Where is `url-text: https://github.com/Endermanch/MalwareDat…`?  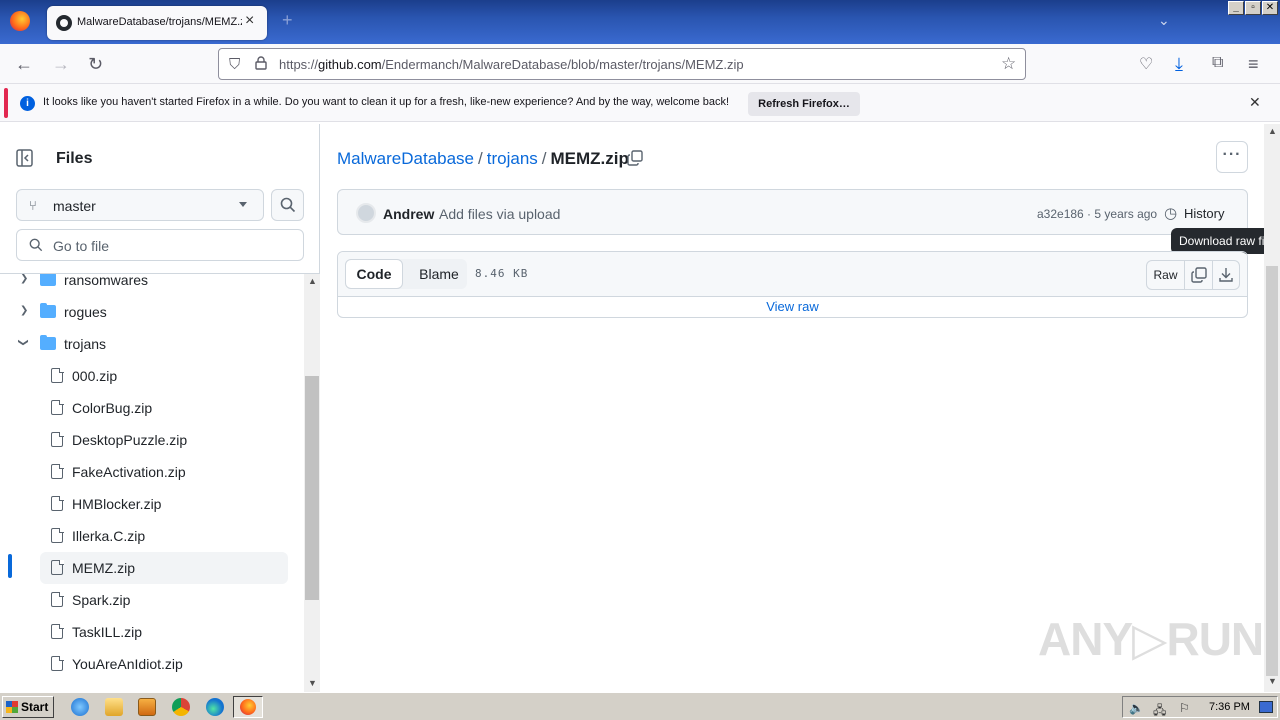 url-text: https://github.com/Endermanch/MalwareDat… is located at coordinates (511, 64).